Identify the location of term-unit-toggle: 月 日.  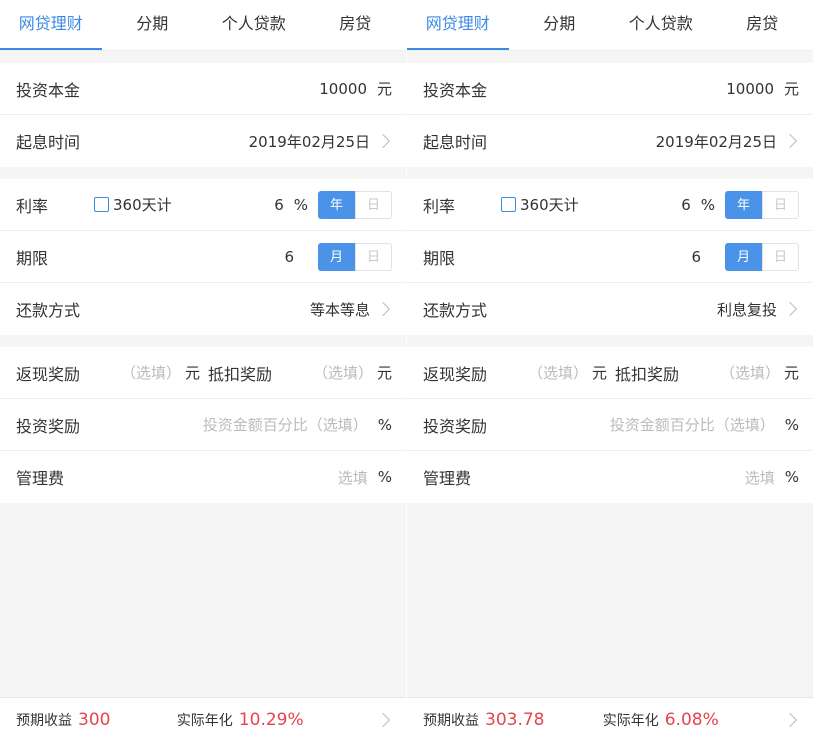
(762, 256).